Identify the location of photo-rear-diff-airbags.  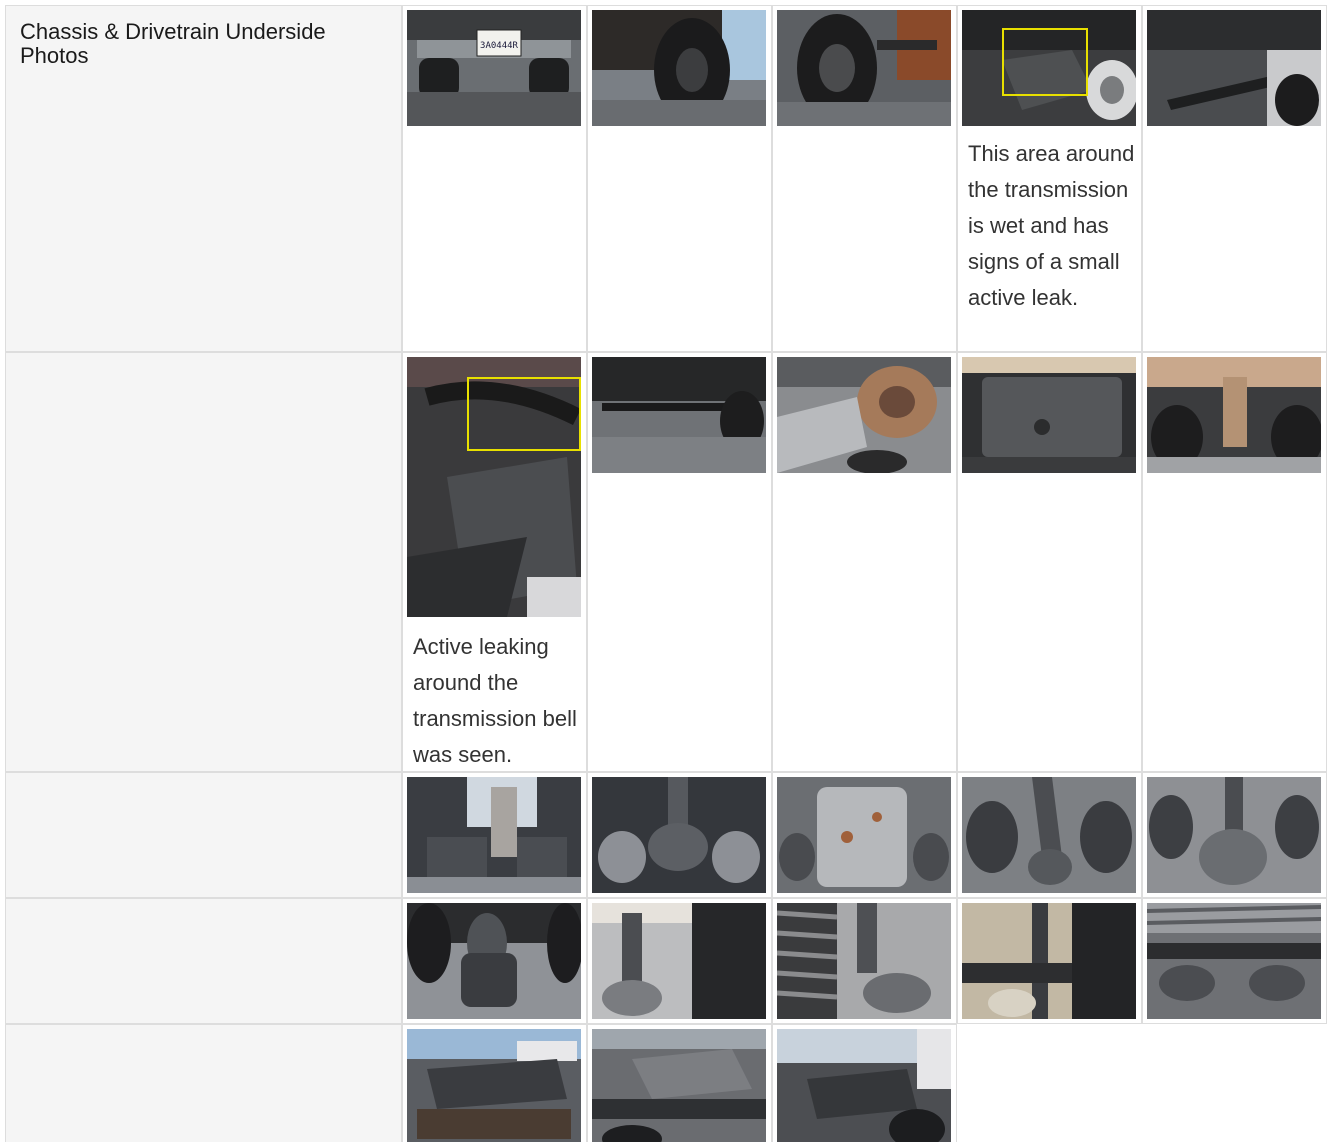
(1234, 835).